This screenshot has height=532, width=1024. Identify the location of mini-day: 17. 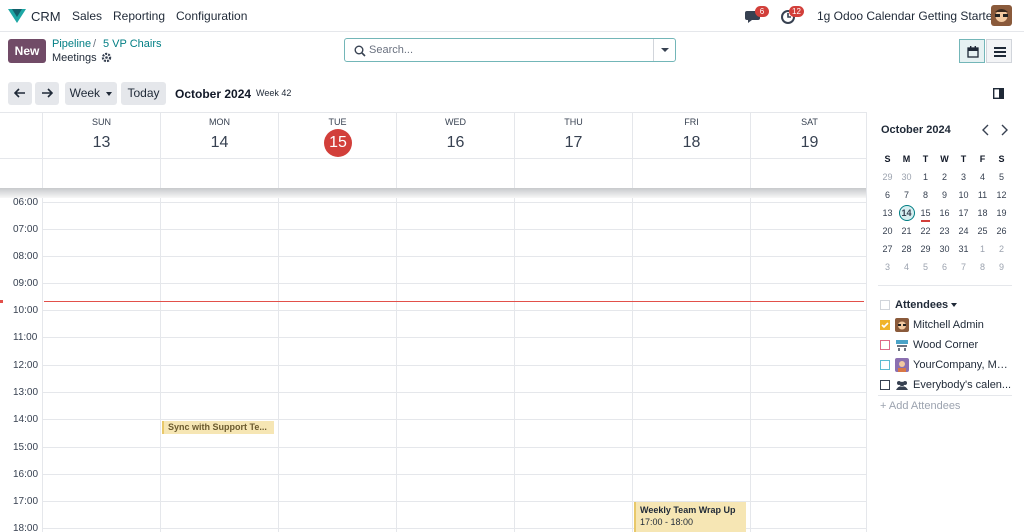
(963, 213).